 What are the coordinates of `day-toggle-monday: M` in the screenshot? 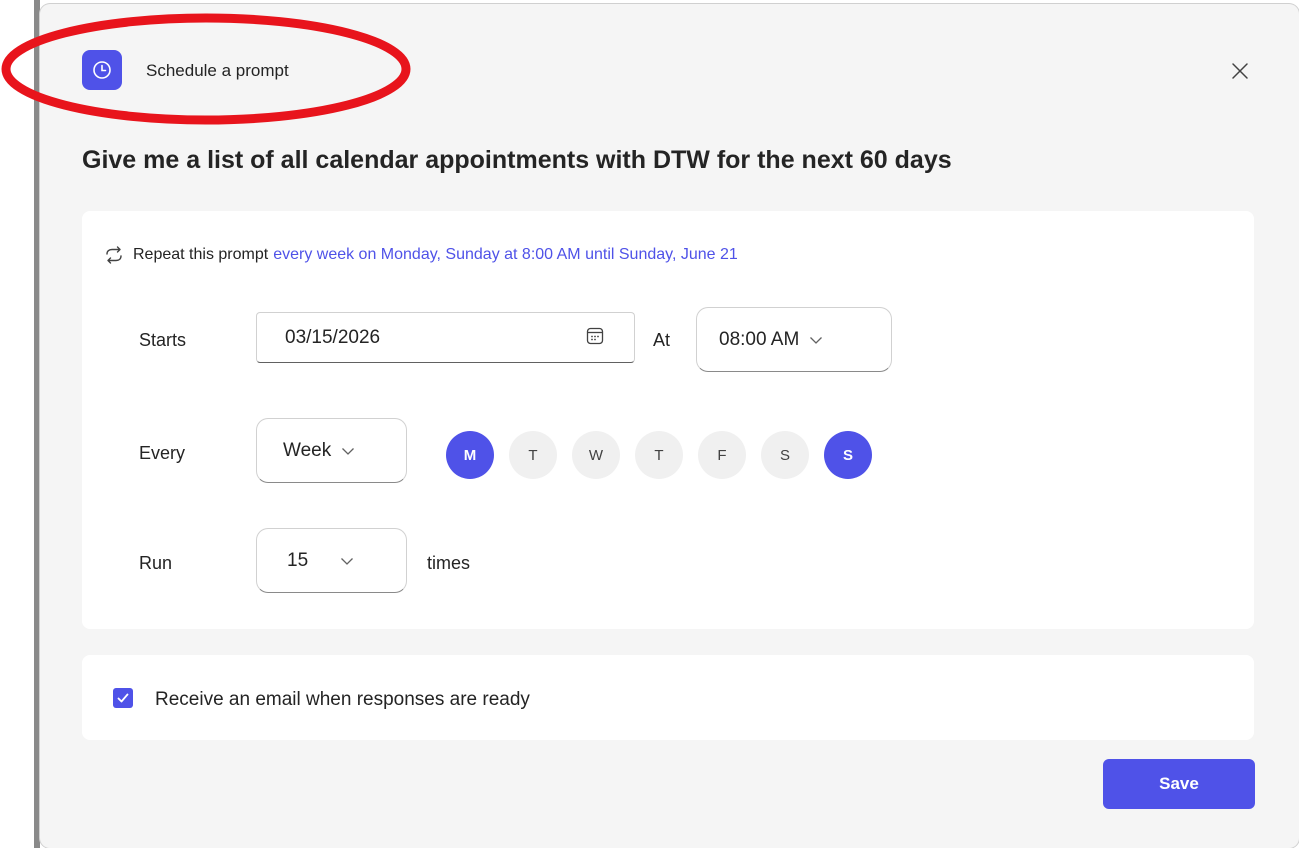 It's located at (470, 455).